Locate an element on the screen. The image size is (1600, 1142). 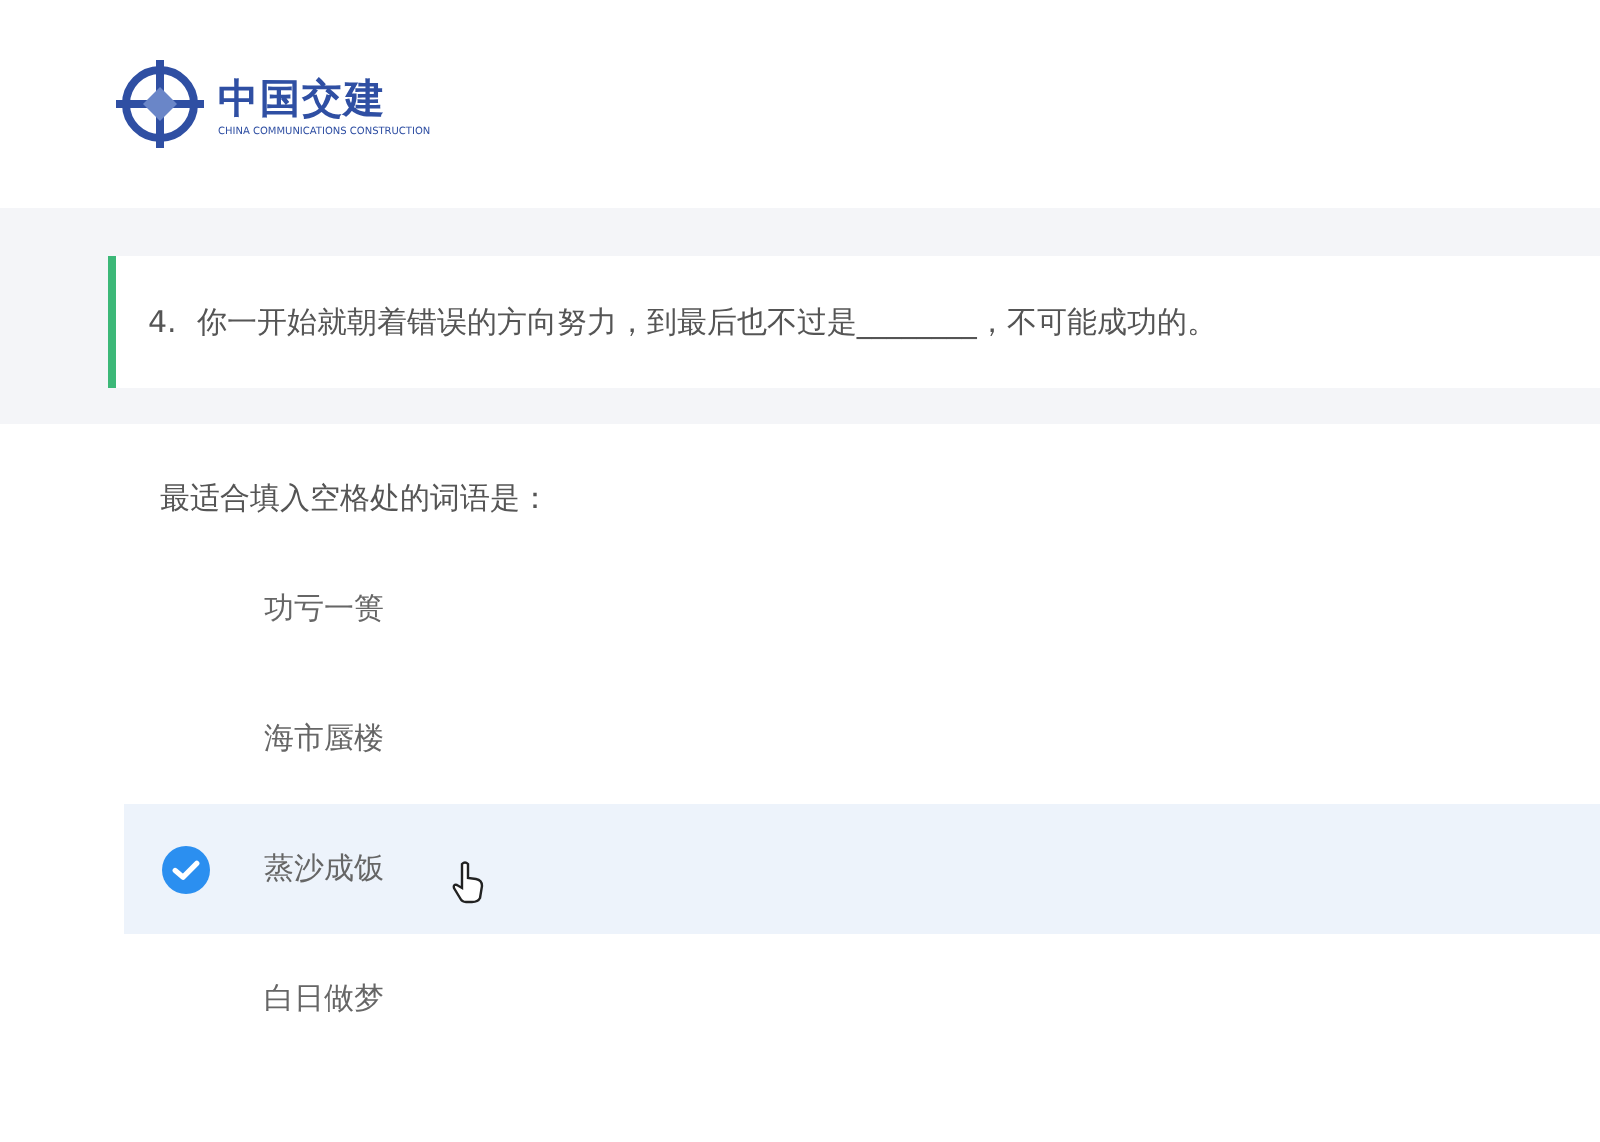
check-icon is located at coordinates (186, 869).